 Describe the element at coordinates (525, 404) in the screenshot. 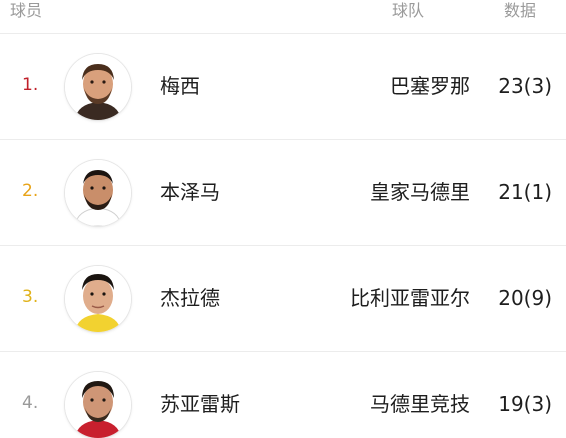

I see `goal-stat: 19(3)` at that location.